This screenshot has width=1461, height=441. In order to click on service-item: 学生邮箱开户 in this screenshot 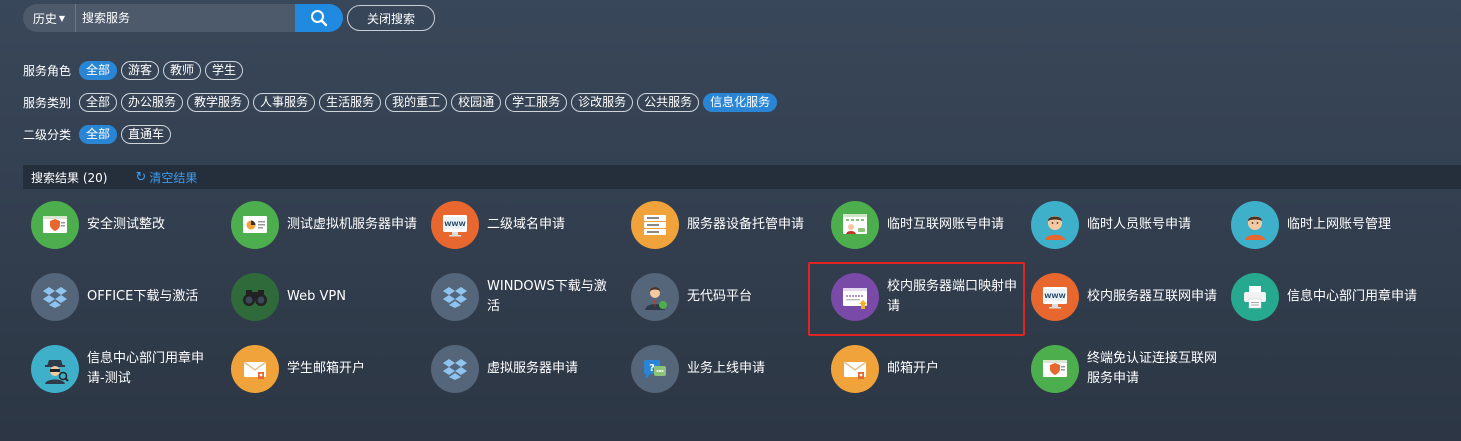, I will do `click(328, 369)`.